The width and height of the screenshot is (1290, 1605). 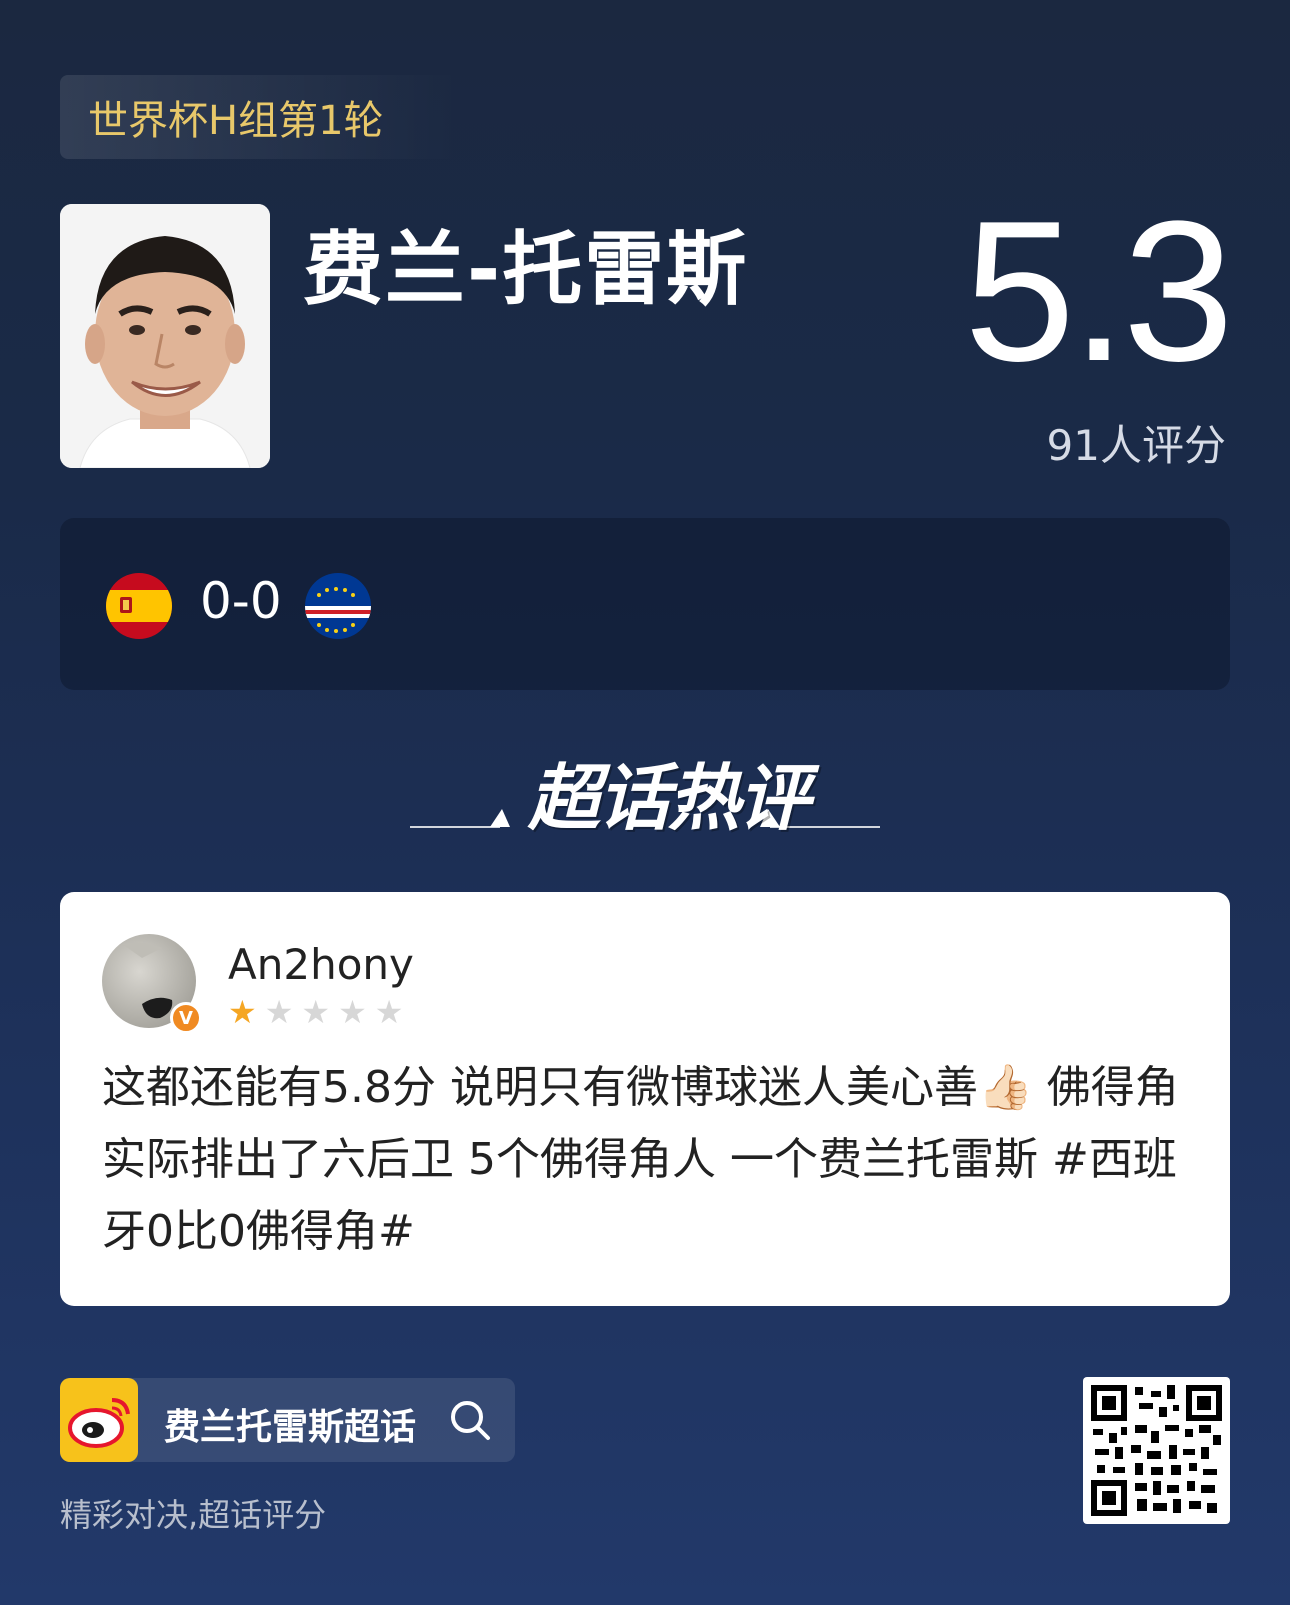 I want to click on search-icon, so click(x=470, y=1420).